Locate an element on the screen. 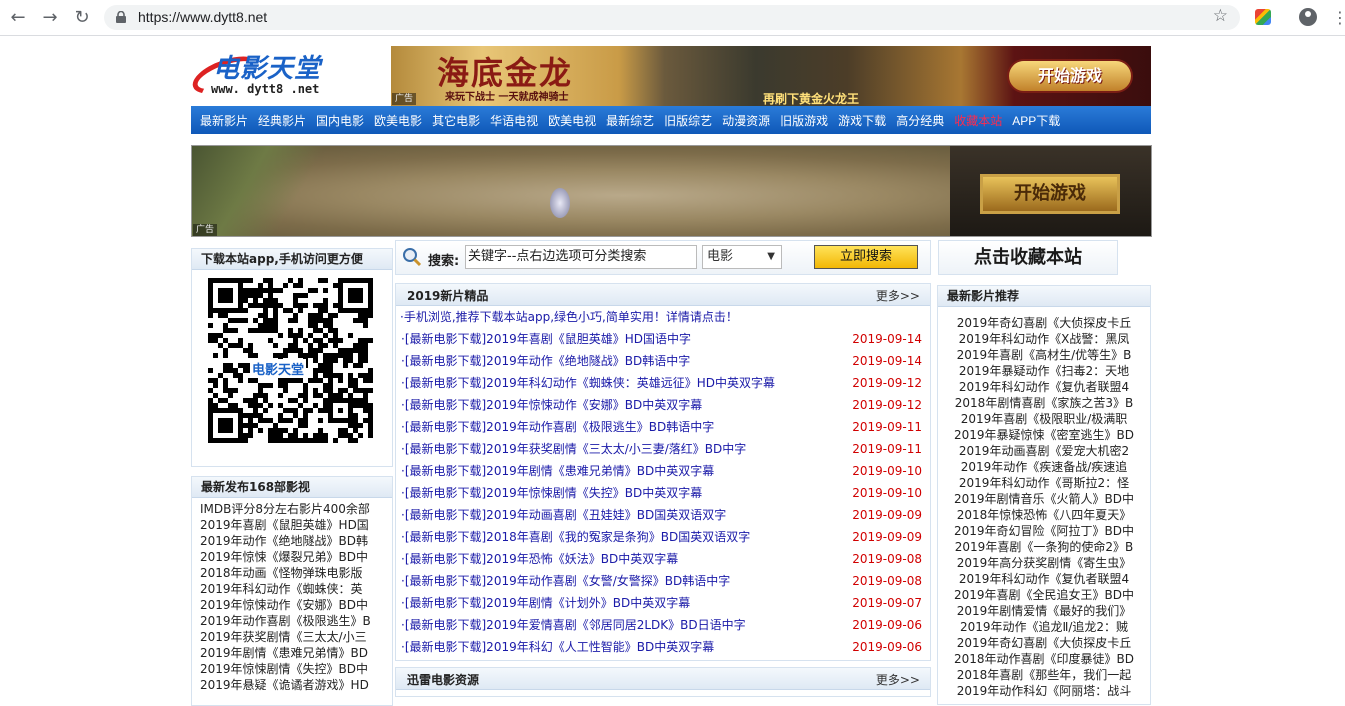  nav-item: 欧美电影 is located at coordinates (398, 120).